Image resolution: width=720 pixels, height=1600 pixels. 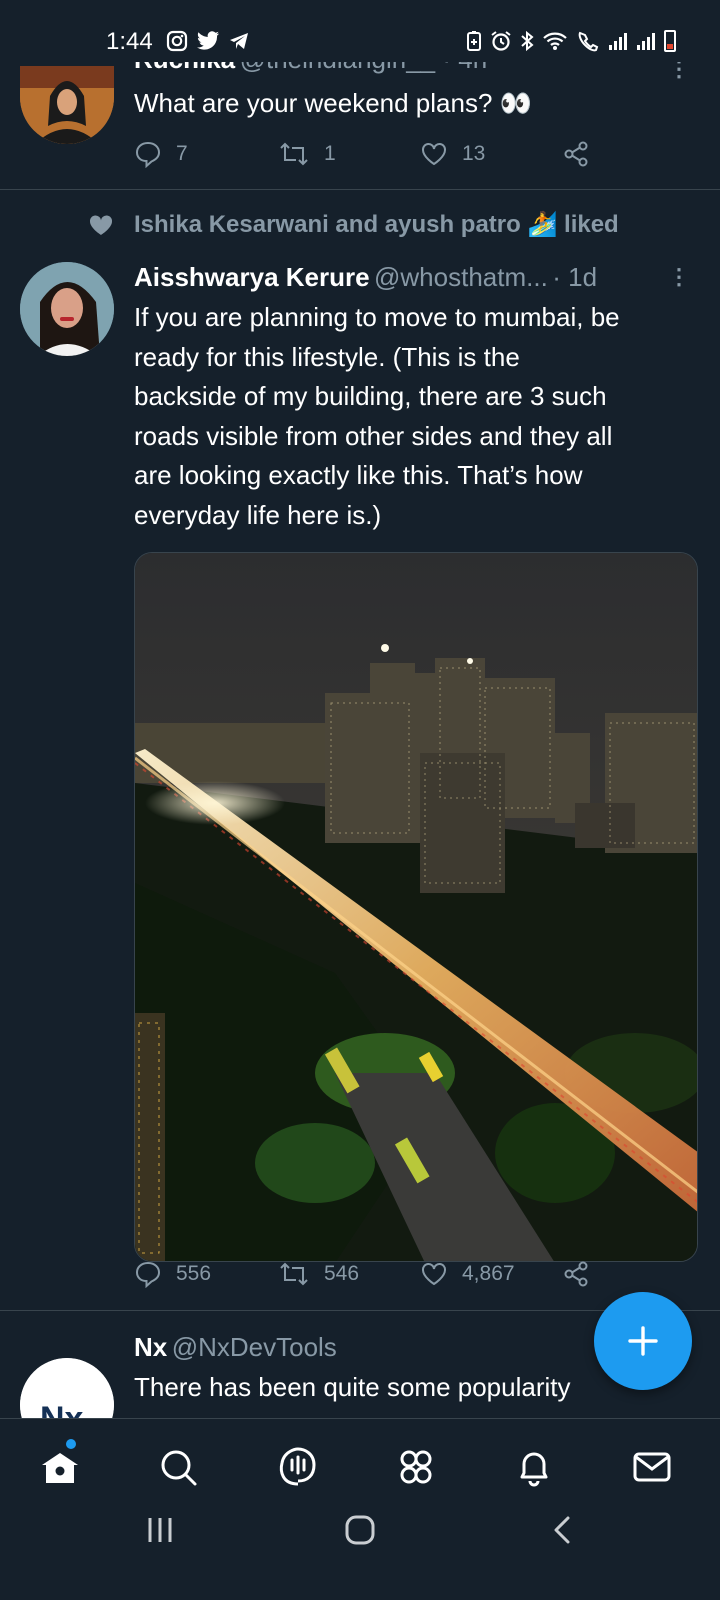 What do you see at coordinates (67, 1388) in the screenshot?
I see `avatar: Nx` at bounding box center [67, 1388].